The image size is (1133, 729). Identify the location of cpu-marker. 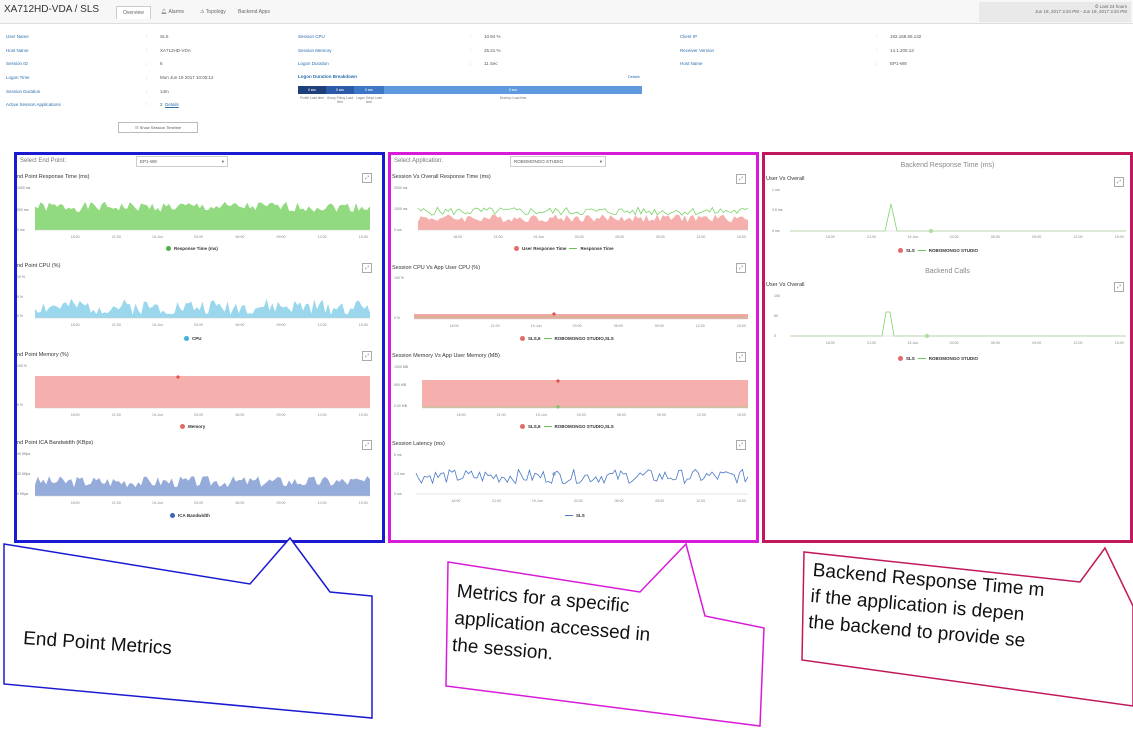
(554, 314).